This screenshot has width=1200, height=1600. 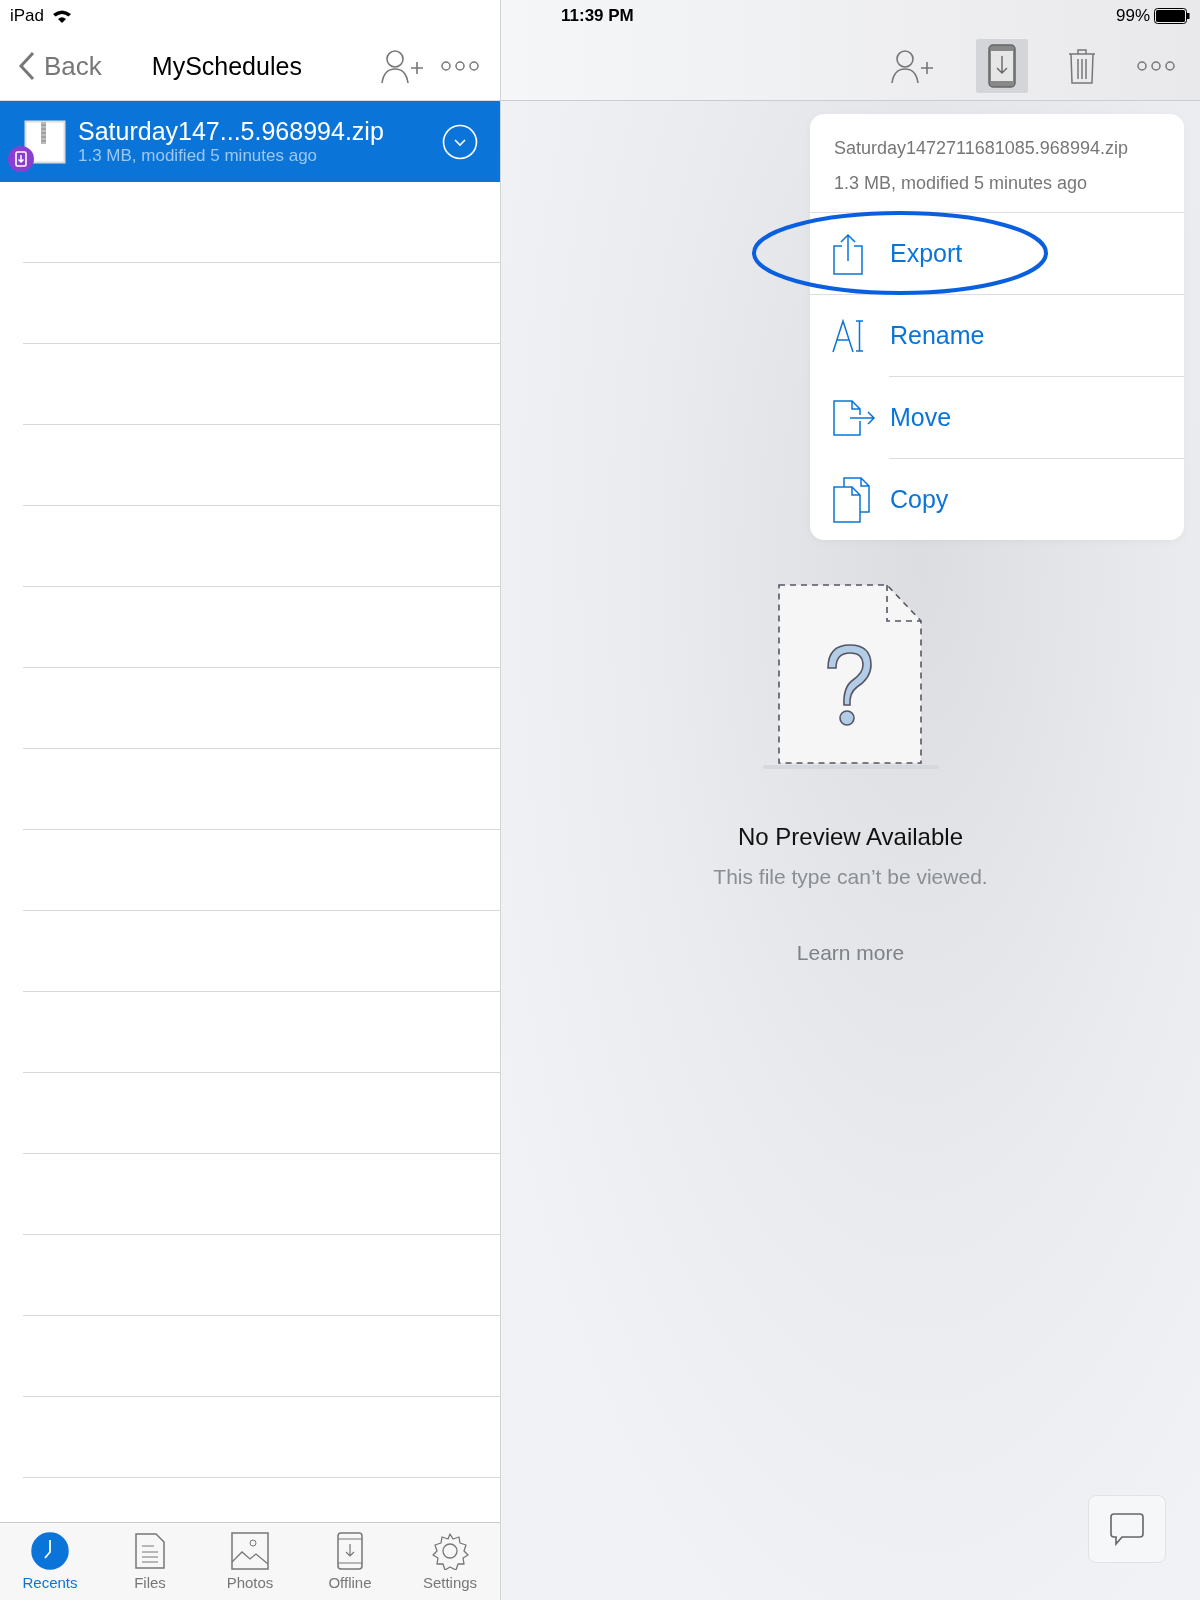 What do you see at coordinates (1132, 16) in the screenshot?
I see `battery-percent: 99%` at bounding box center [1132, 16].